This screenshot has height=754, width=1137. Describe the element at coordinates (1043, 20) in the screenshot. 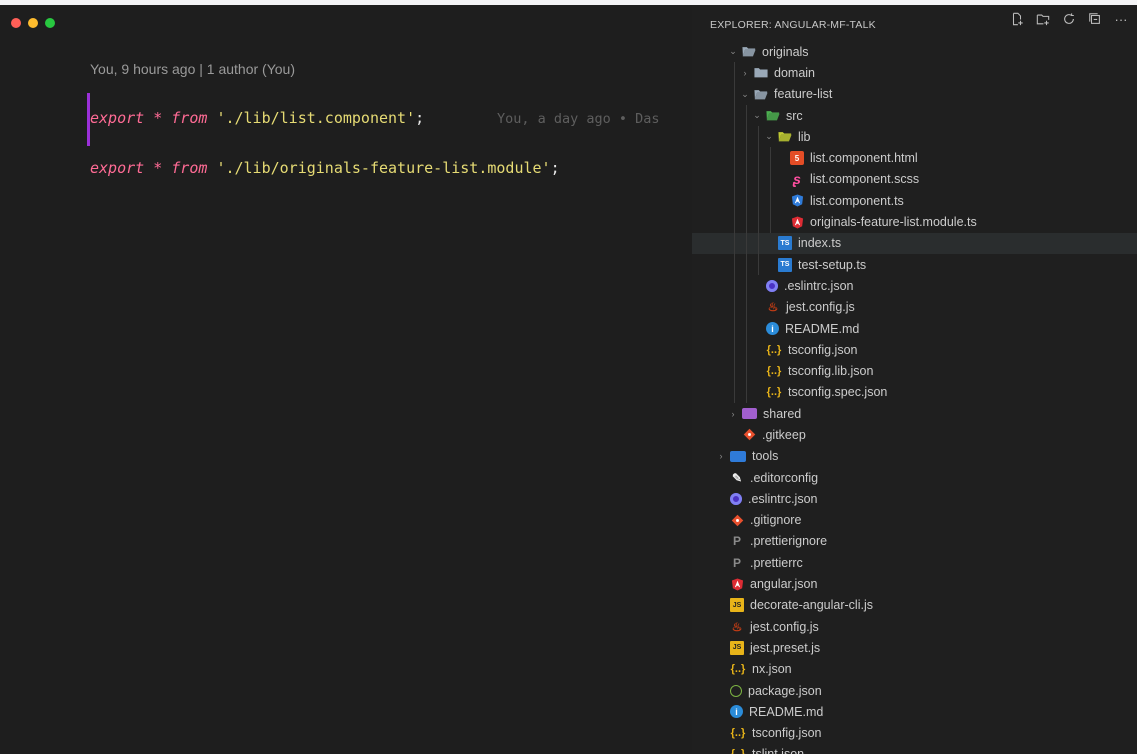

I see `new-folder-icon` at that location.